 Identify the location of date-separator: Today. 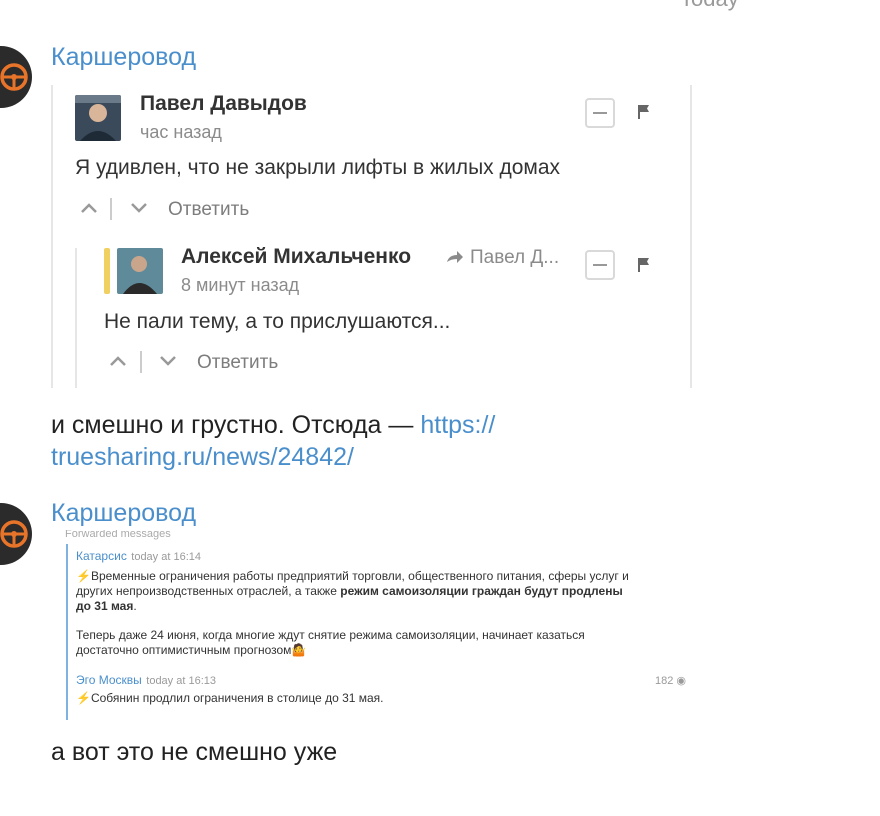
(709, 6).